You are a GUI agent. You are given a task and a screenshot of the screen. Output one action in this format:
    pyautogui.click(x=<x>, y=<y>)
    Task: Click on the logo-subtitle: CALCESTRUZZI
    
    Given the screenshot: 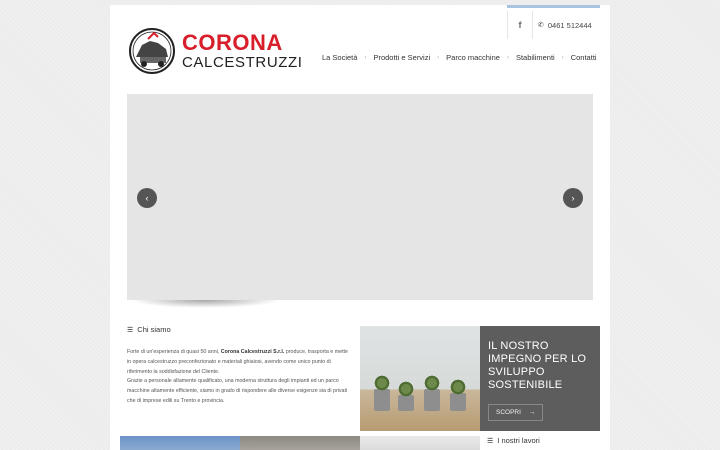 What is the action you would take?
    pyautogui.click(x=242, y=62)
    